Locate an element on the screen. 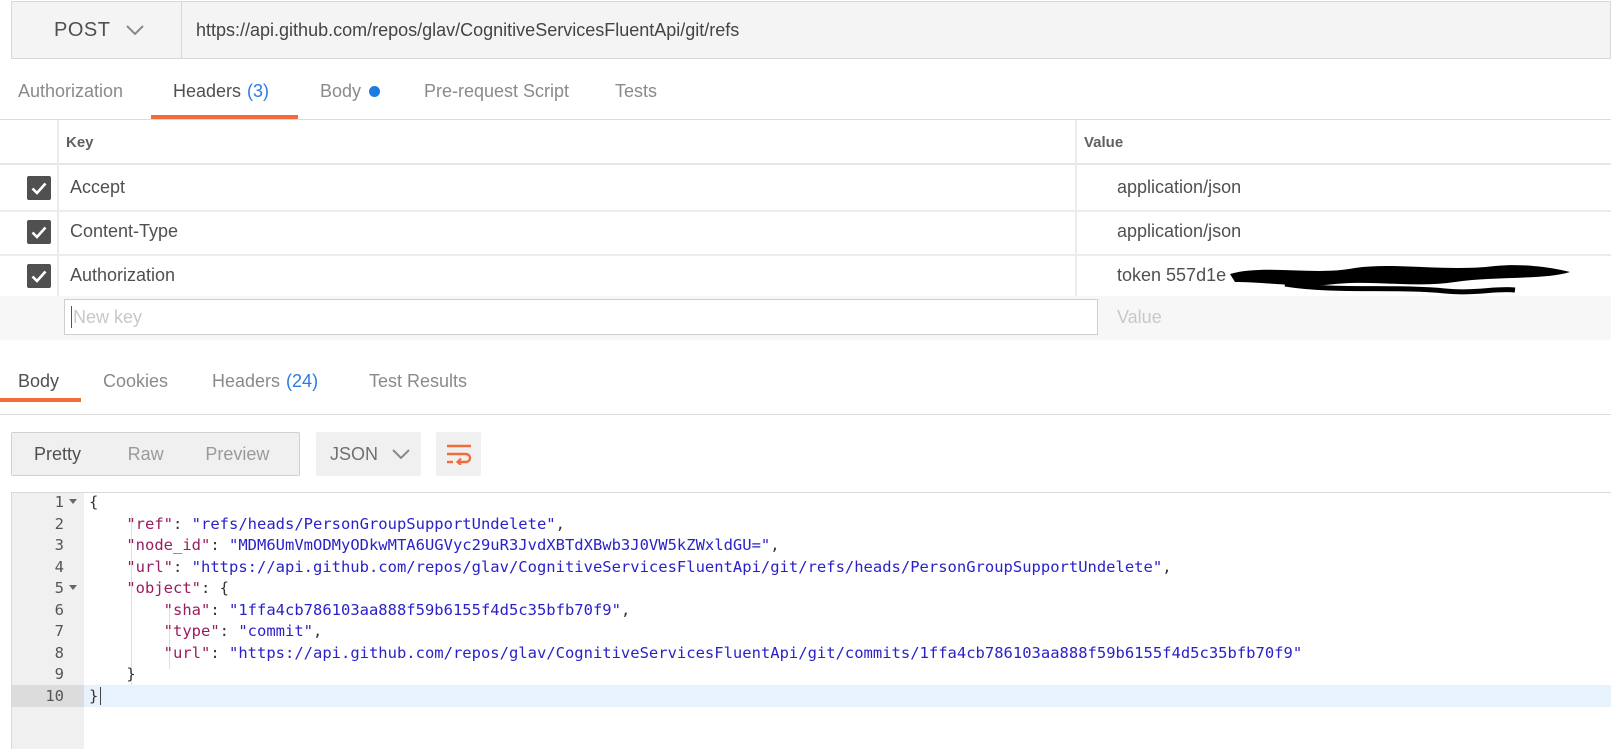  json-key: "sha" is located at coordinates (187, 609).